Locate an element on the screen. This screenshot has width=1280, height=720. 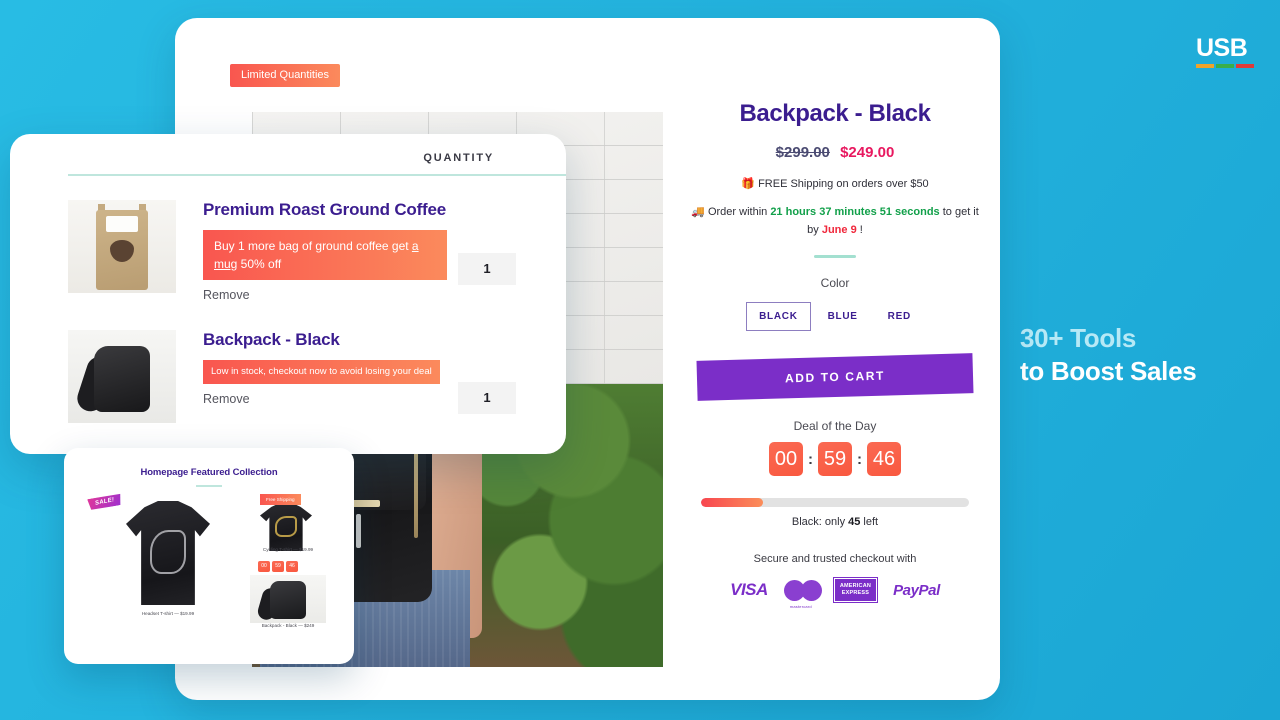
free-shipping-text: FREE Shipping on orders over $50 is located at coordinates (843, 184).